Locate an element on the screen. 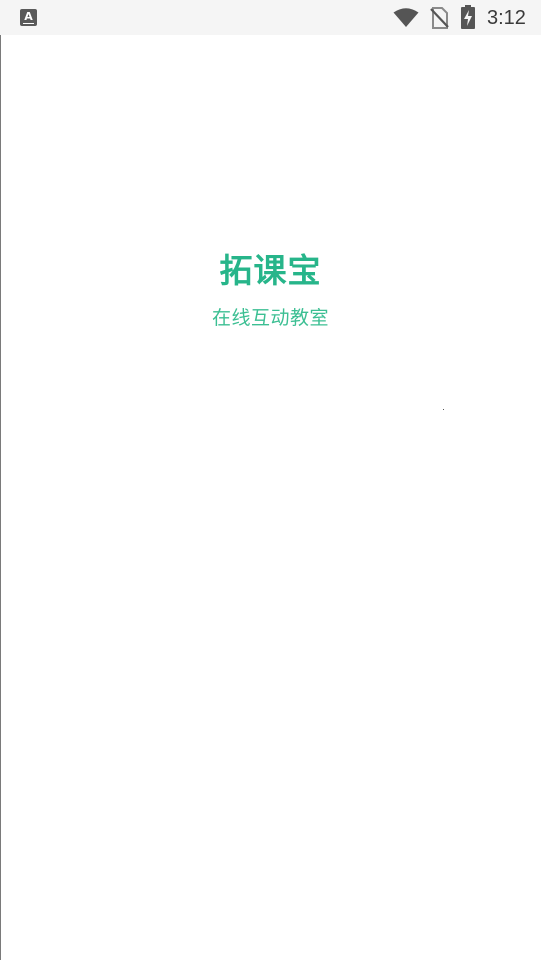 Image resolution: width=541 pixels, height=960 pixels. font-a-icon: A is located at coordinates (28, 17).